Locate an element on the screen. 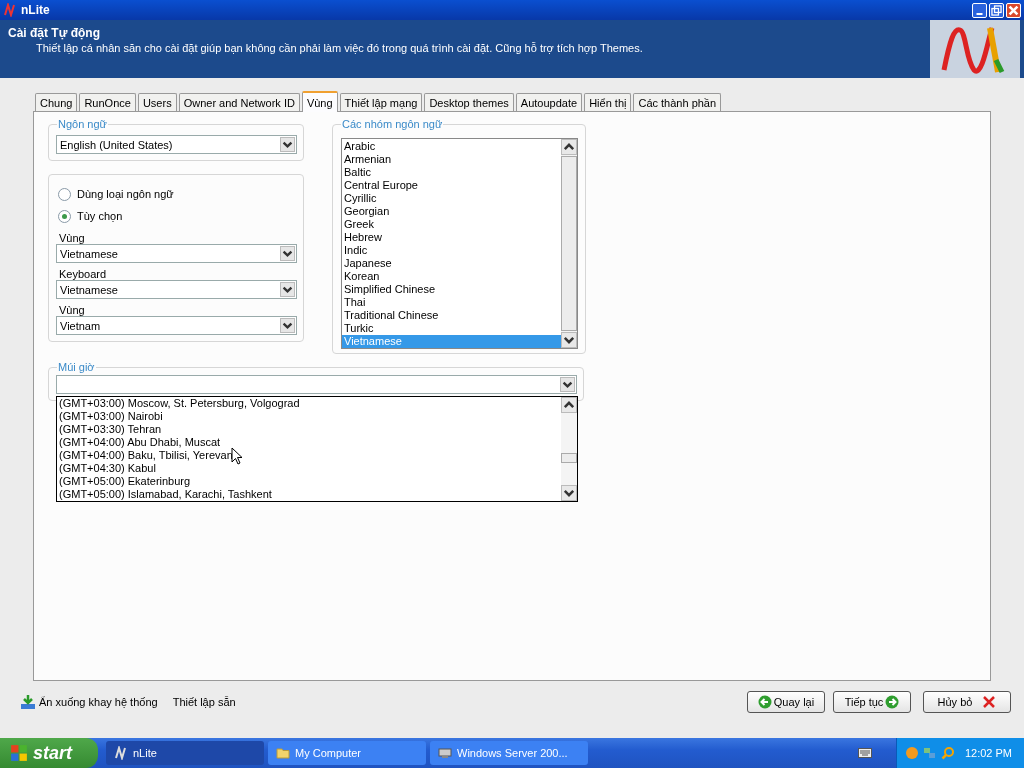 The width and height of the screenshot is (1024, 768). tab: Autoupdate is located at coordinates (549, 102).